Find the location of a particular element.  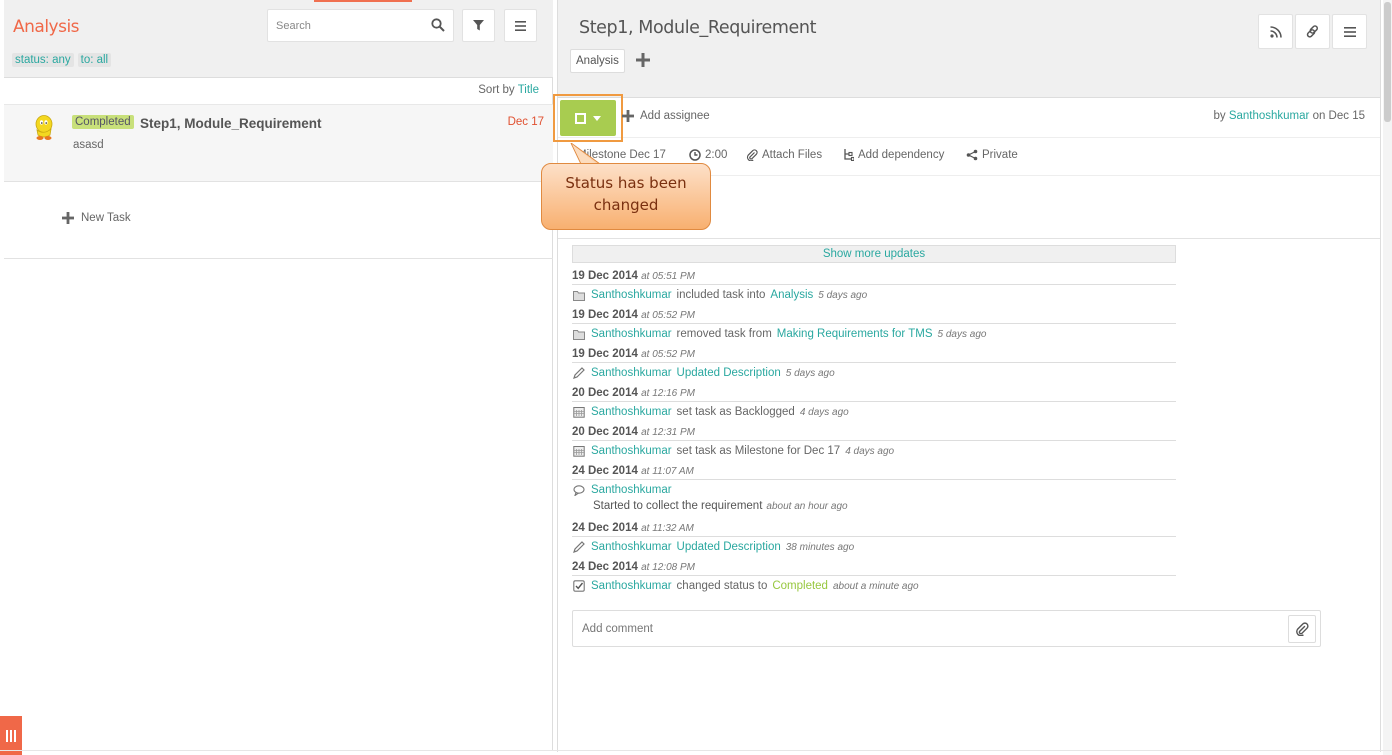

share-icon is located at coordinates (972, 155).